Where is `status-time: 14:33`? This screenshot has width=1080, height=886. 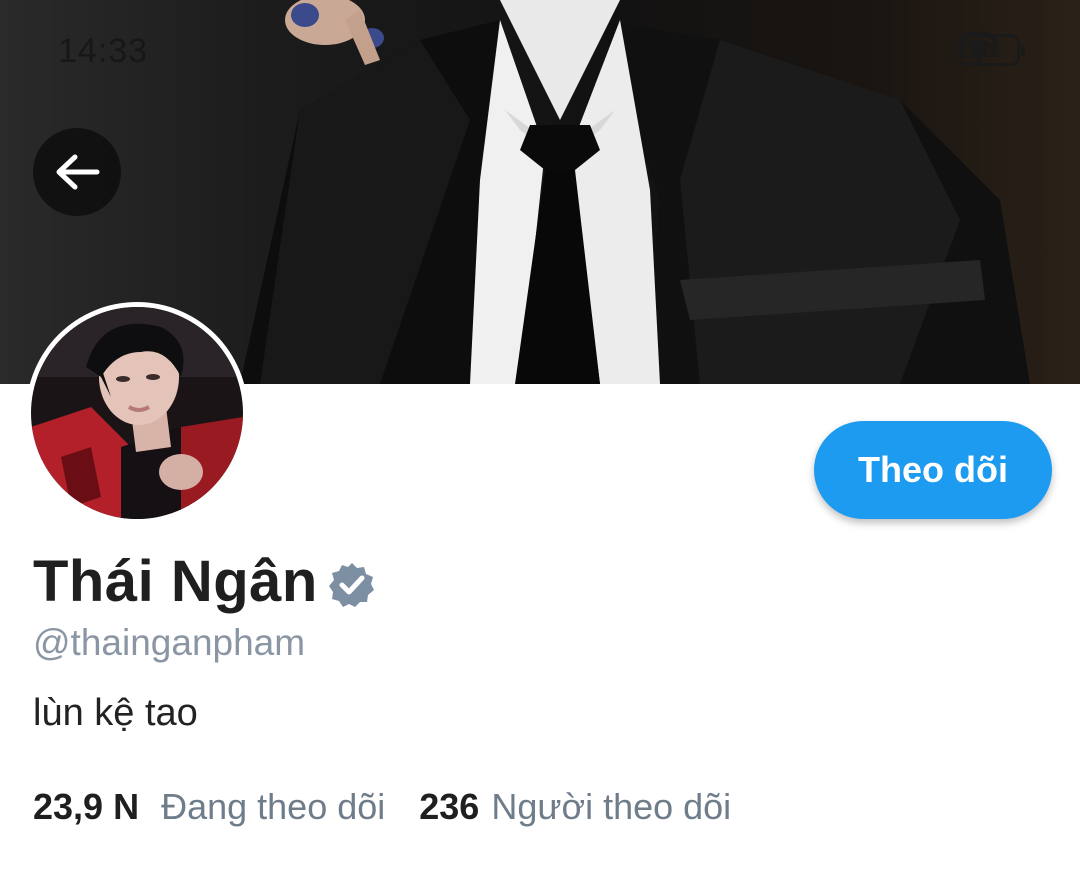
status-time: 14:33 is located at coordinates (103, 51).